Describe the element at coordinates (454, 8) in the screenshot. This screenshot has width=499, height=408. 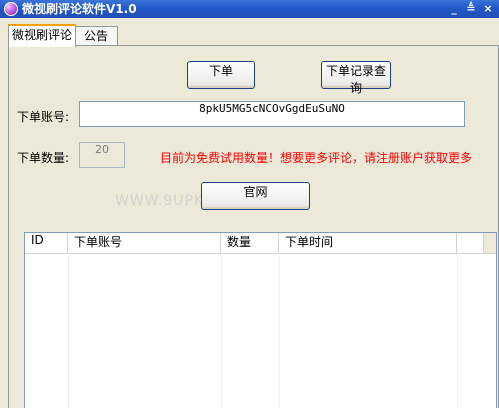
I see `minimize-button: _` at that location.